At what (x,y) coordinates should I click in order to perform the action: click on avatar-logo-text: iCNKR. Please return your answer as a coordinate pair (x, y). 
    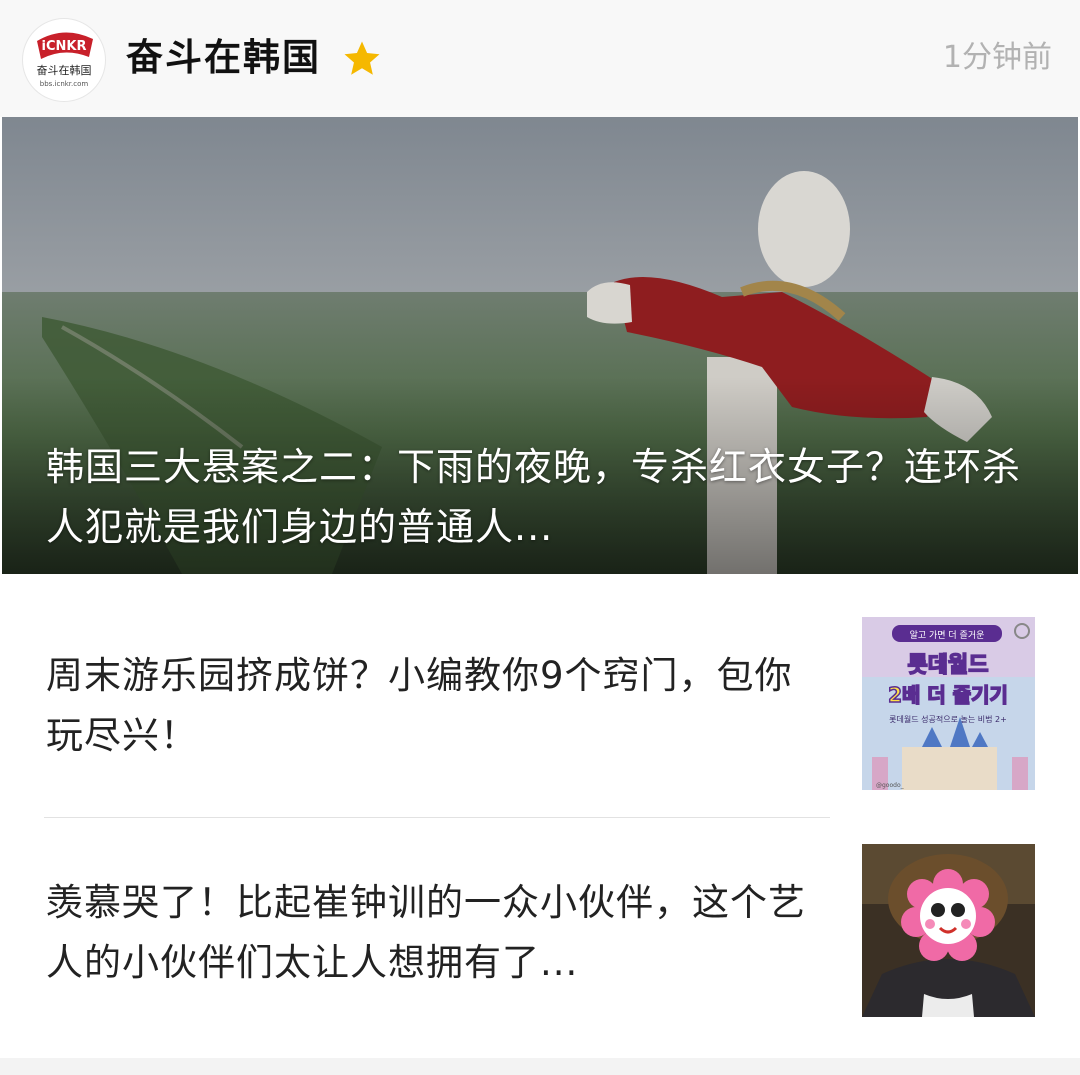
    Looking at the image, I should click on (64, 46).